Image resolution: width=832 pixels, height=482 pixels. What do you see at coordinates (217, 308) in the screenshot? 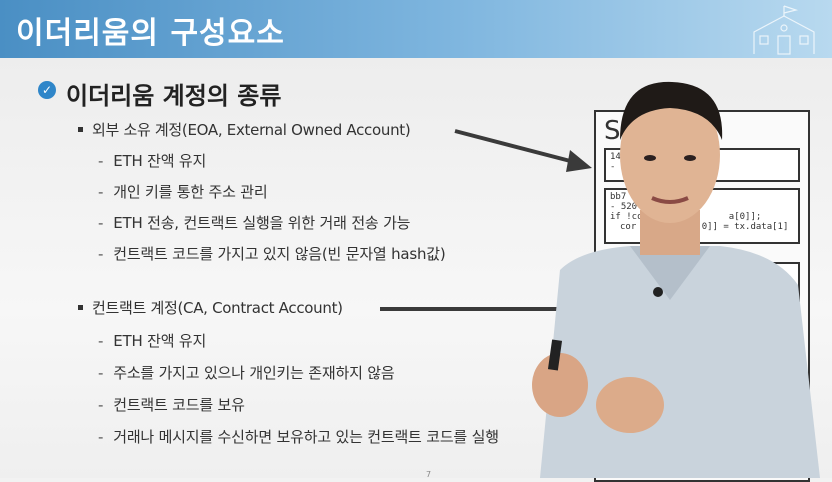
I see `ca-heading: 컨트랙트 계정(CA, Contract Account)` at bounding box center [217, 308].